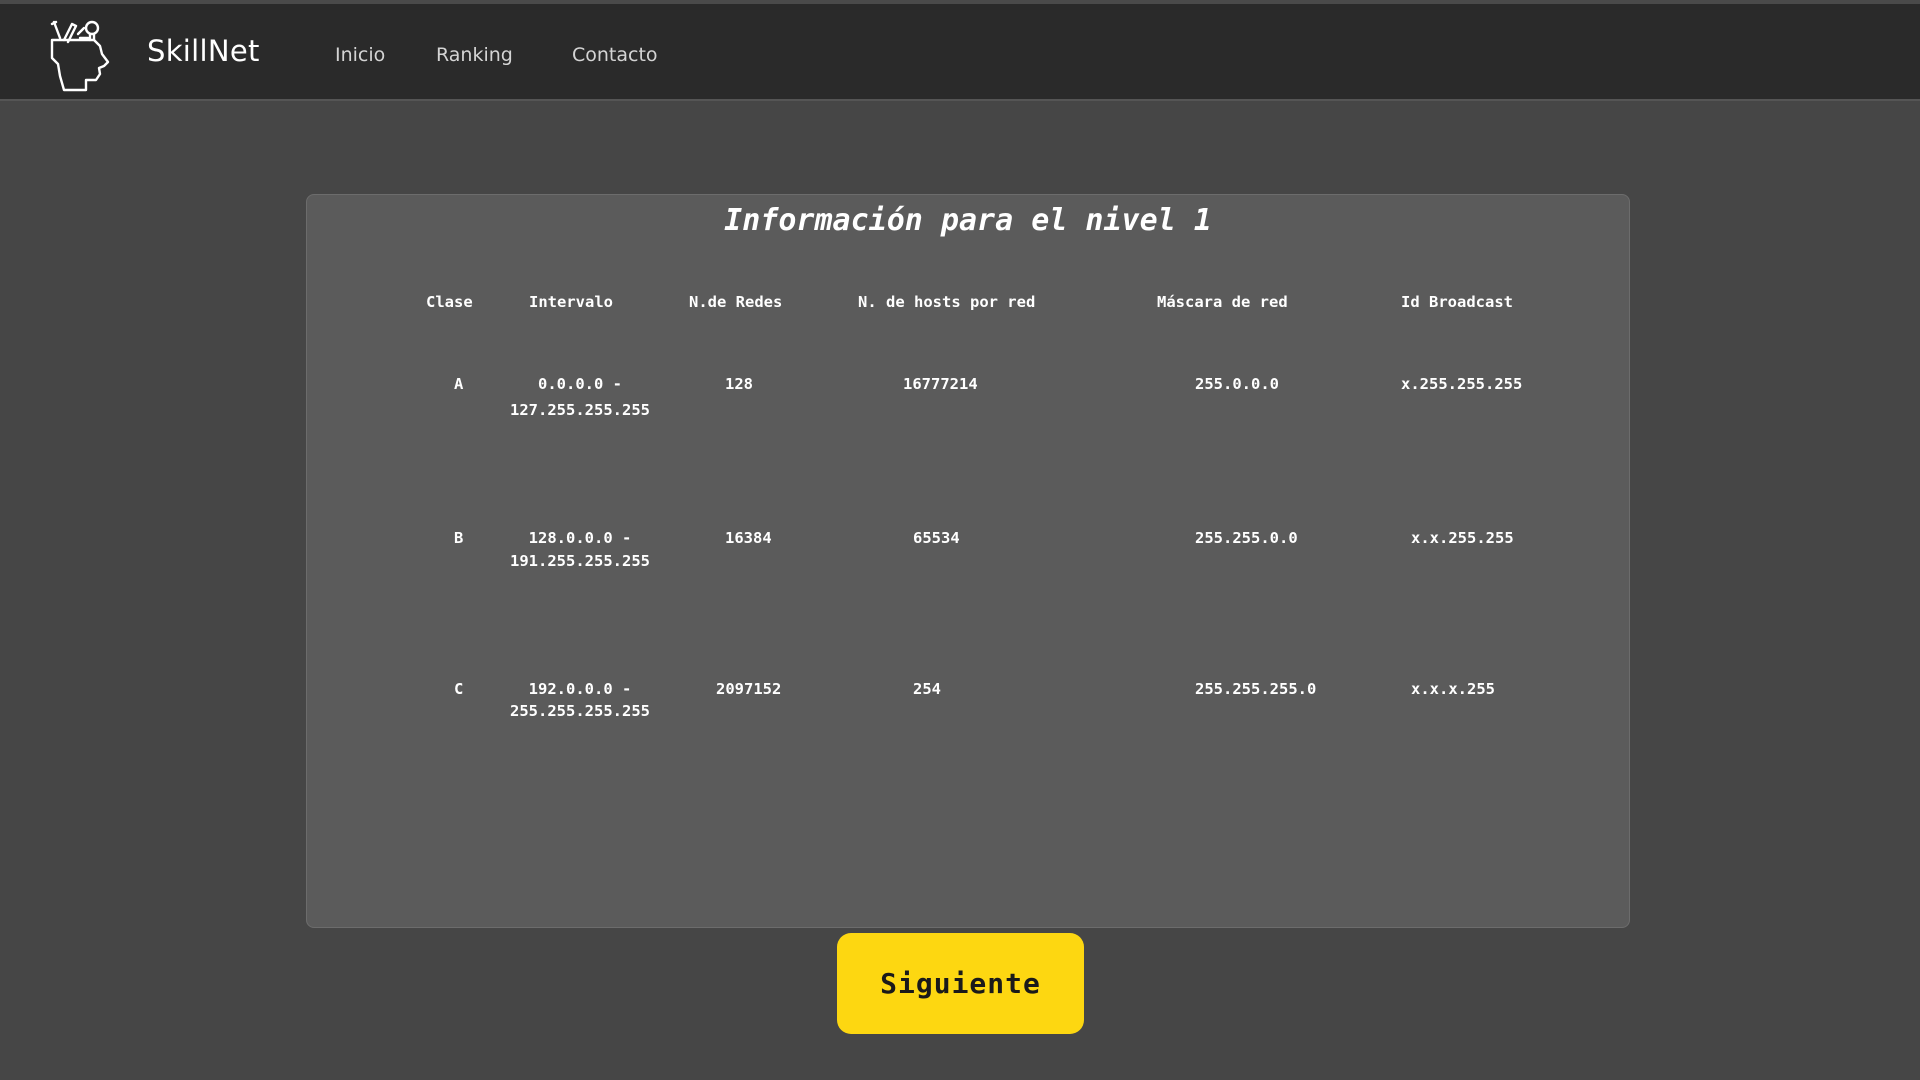 The image size is (1920, 1080). What do you see at coordinates (580, 711) in the screenshot?
I see `cell-intervalo-end: 255.255.255.255` at bounding box center [580, 711].